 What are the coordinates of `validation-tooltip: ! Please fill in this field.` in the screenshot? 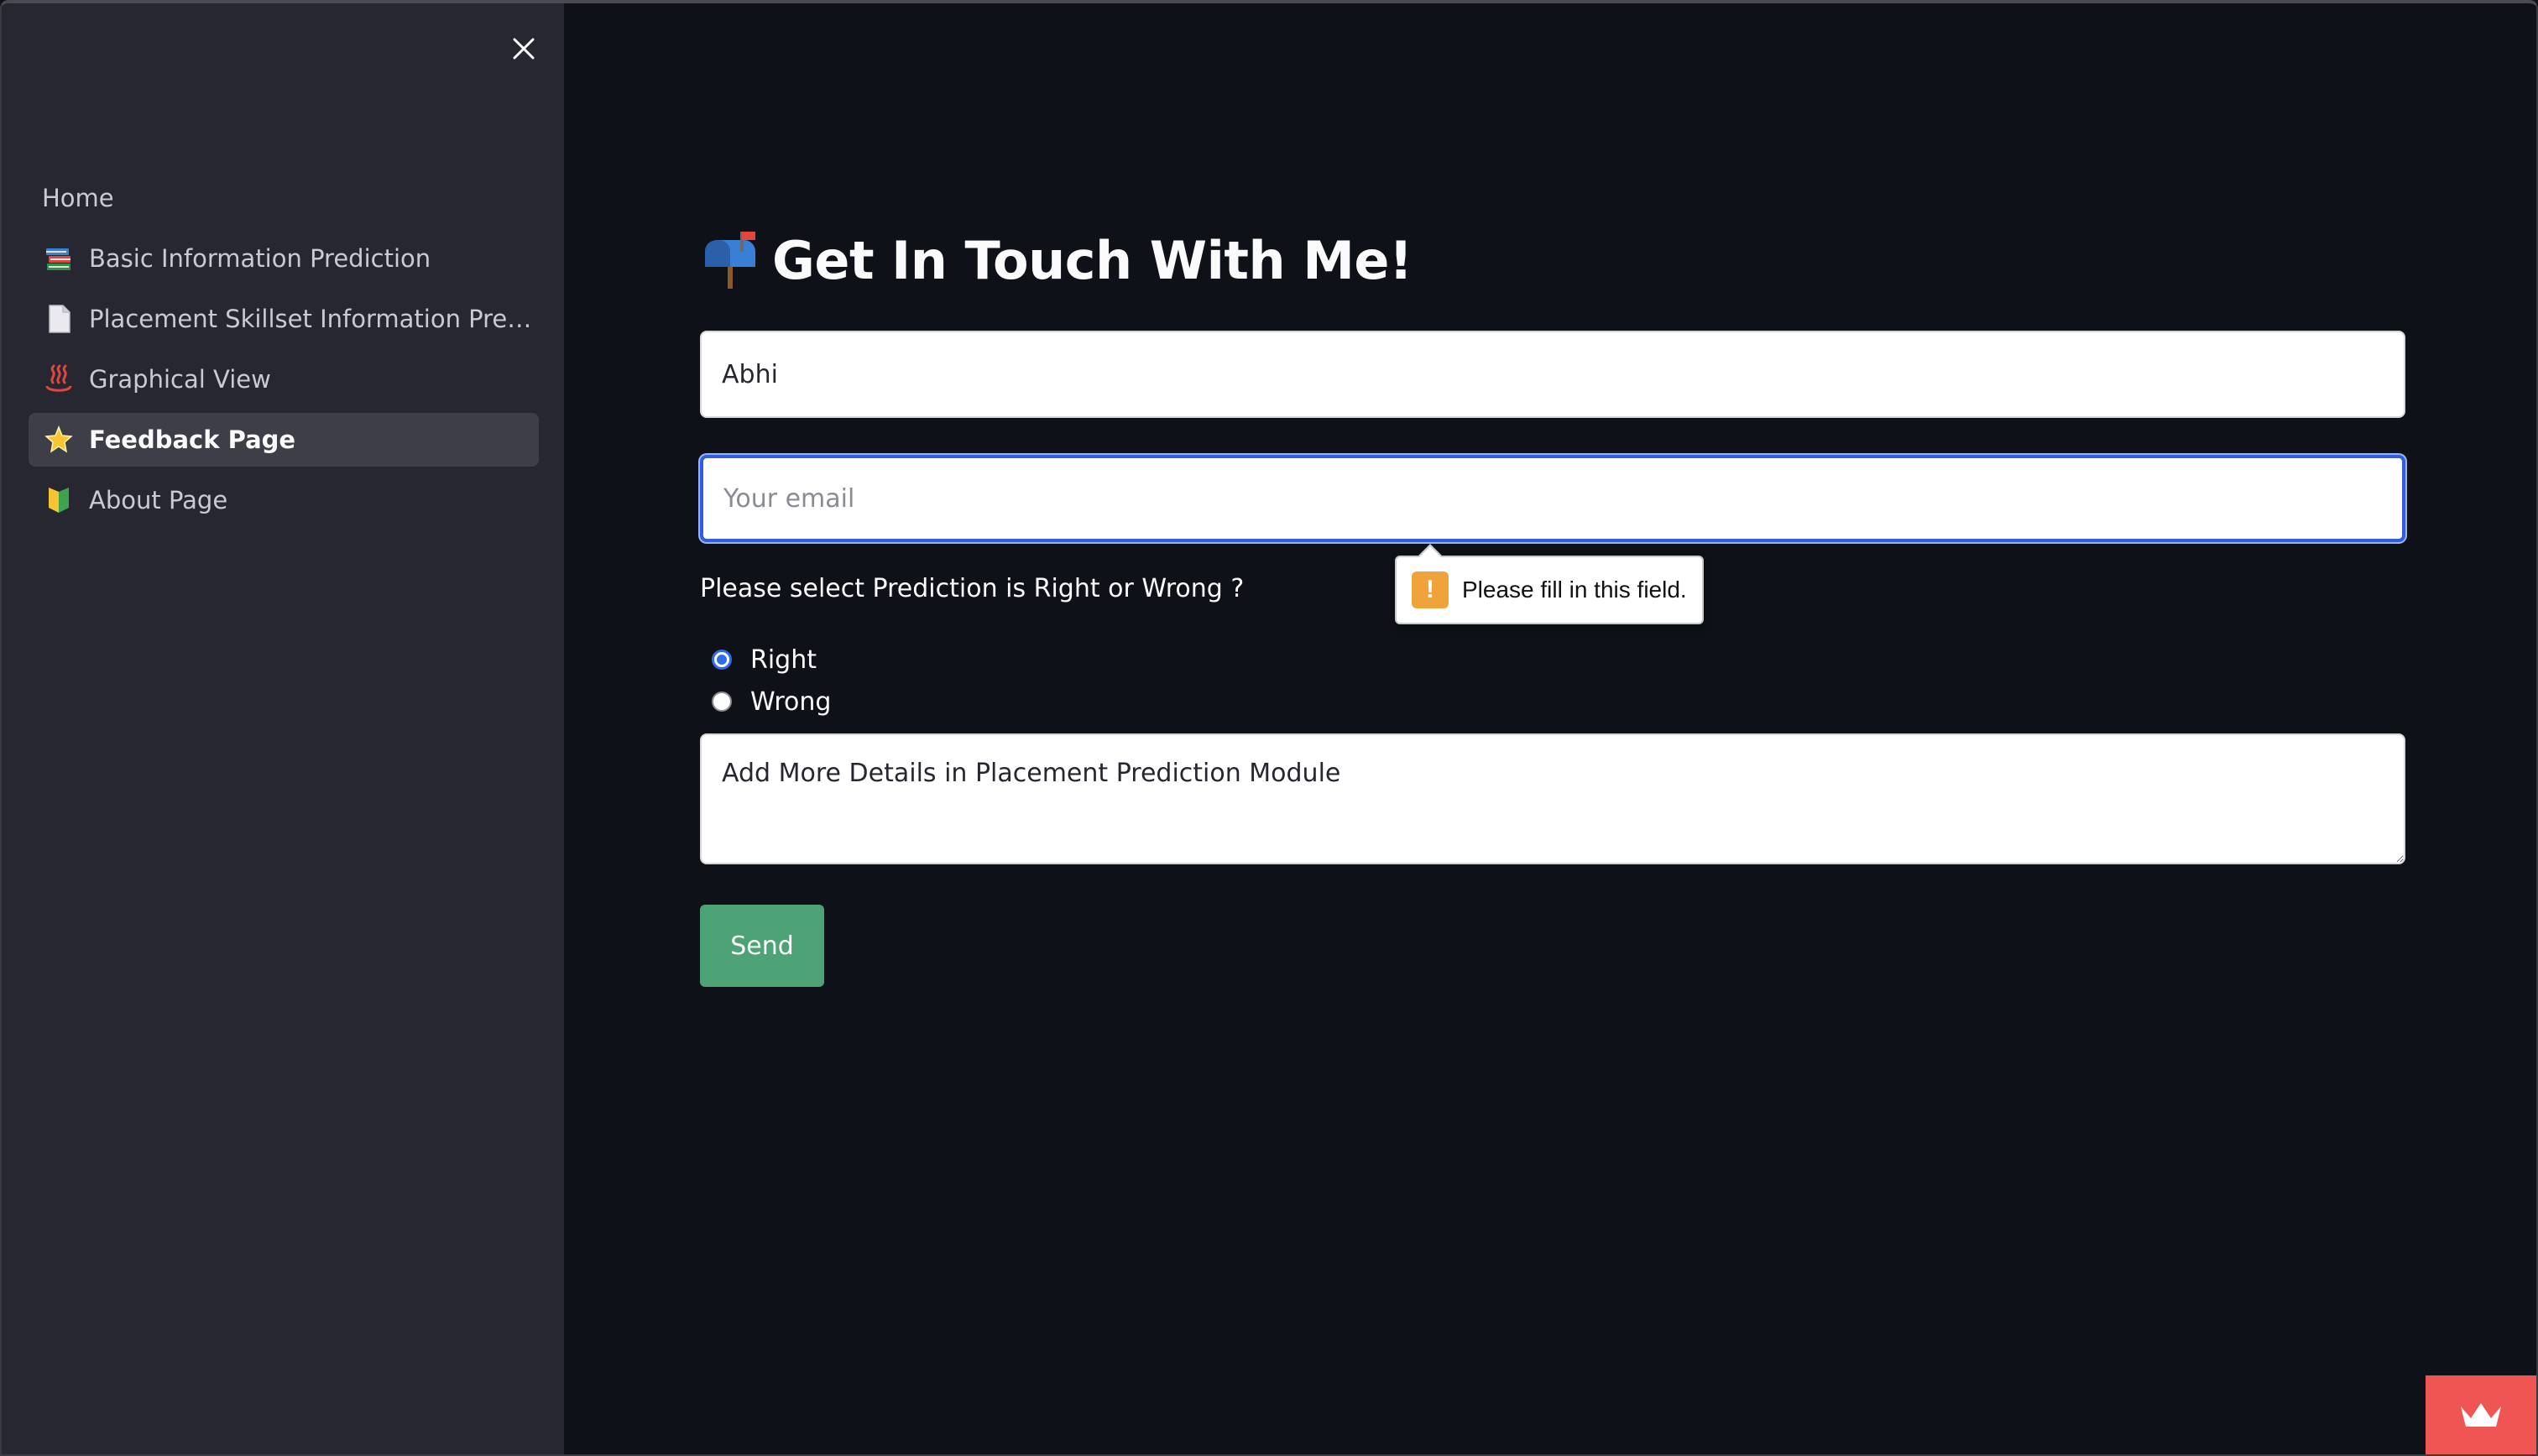 It's located at (1549, 584).